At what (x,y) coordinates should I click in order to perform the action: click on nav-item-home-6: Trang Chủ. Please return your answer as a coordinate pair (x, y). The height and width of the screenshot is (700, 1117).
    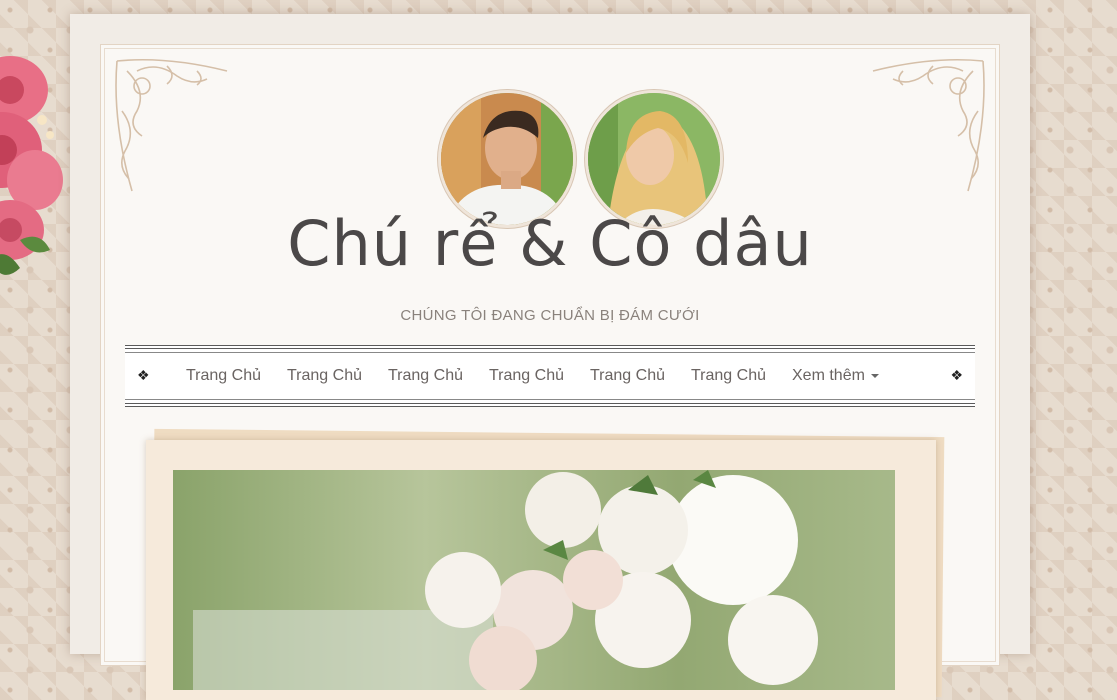
    Looking at the image, I should click on (728, 376).